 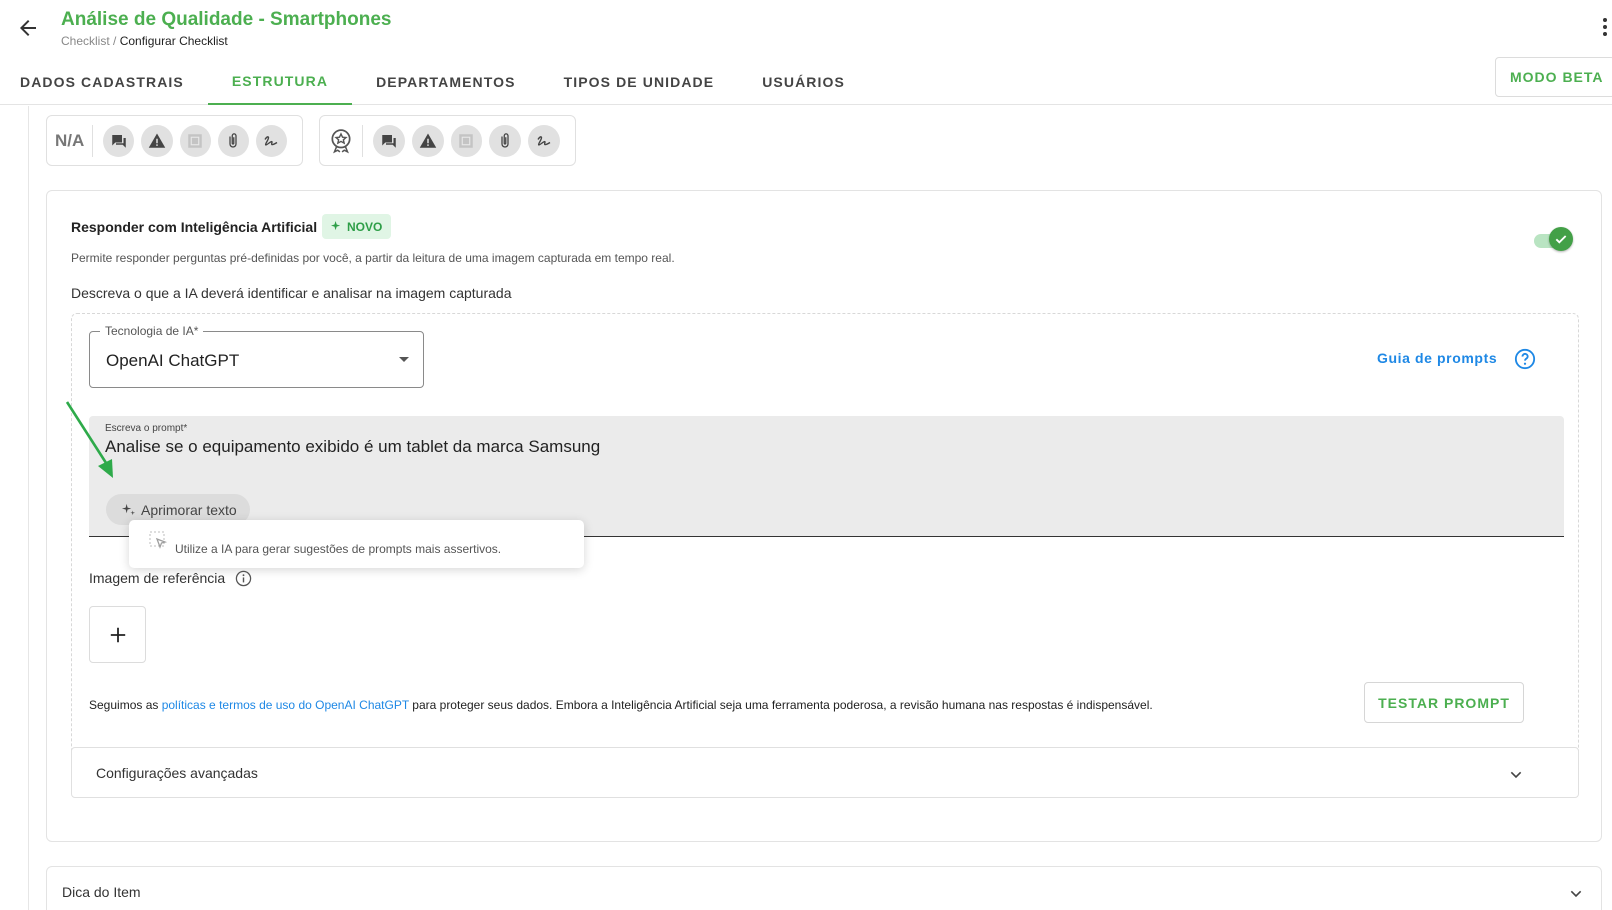 I want to click on response-options-group-score, so click(x=447, y=140).